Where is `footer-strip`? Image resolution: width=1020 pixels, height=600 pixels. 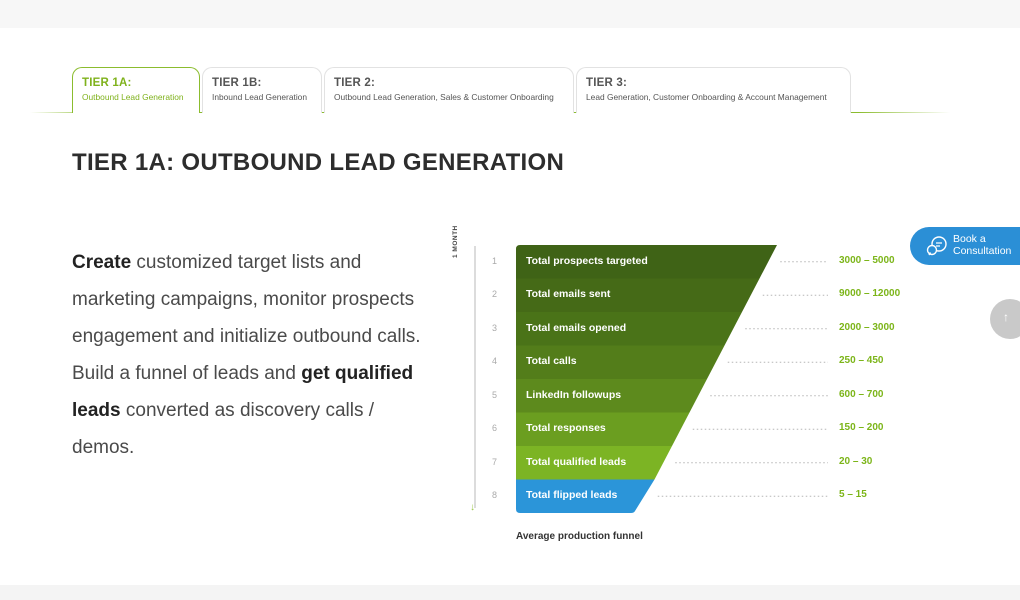 footer-strip is located at coordinates (510, 592).